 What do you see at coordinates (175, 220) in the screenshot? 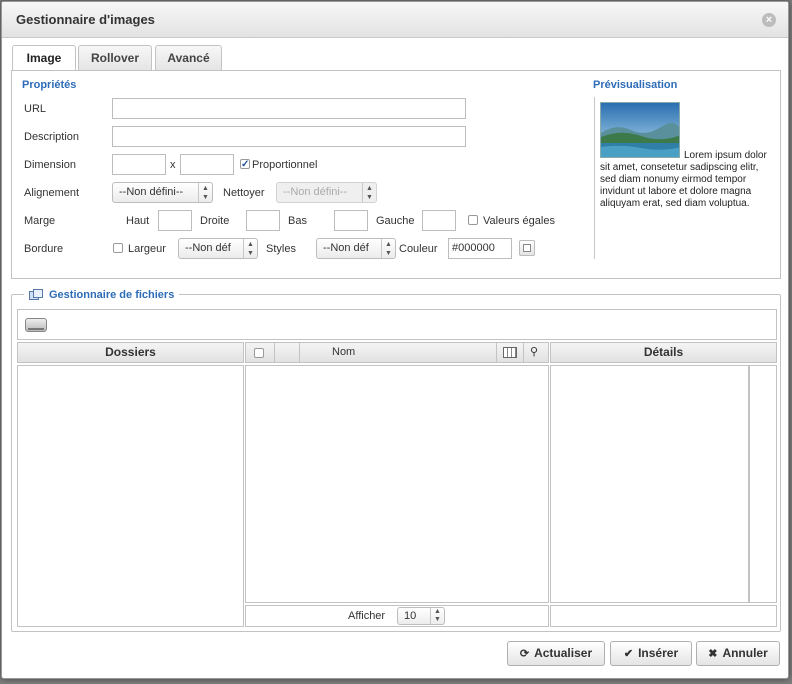
I see `margin-top-input` at bounding box center [175, 220].